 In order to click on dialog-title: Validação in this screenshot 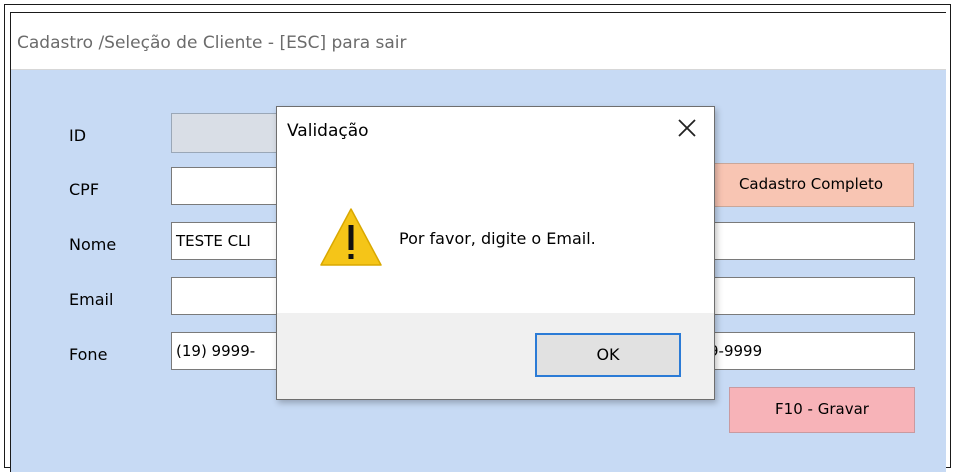, I will do `click(328, 131)`.